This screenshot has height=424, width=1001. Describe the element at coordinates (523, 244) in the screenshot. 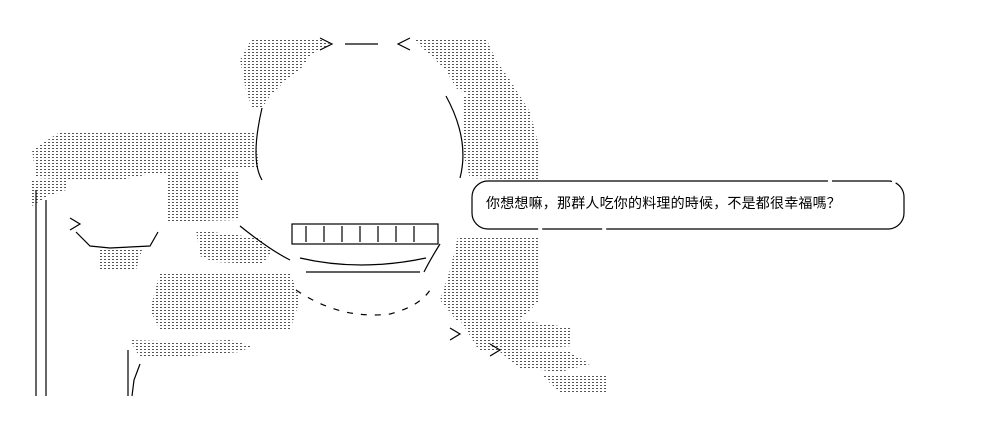

I see `hair-right` at that location.